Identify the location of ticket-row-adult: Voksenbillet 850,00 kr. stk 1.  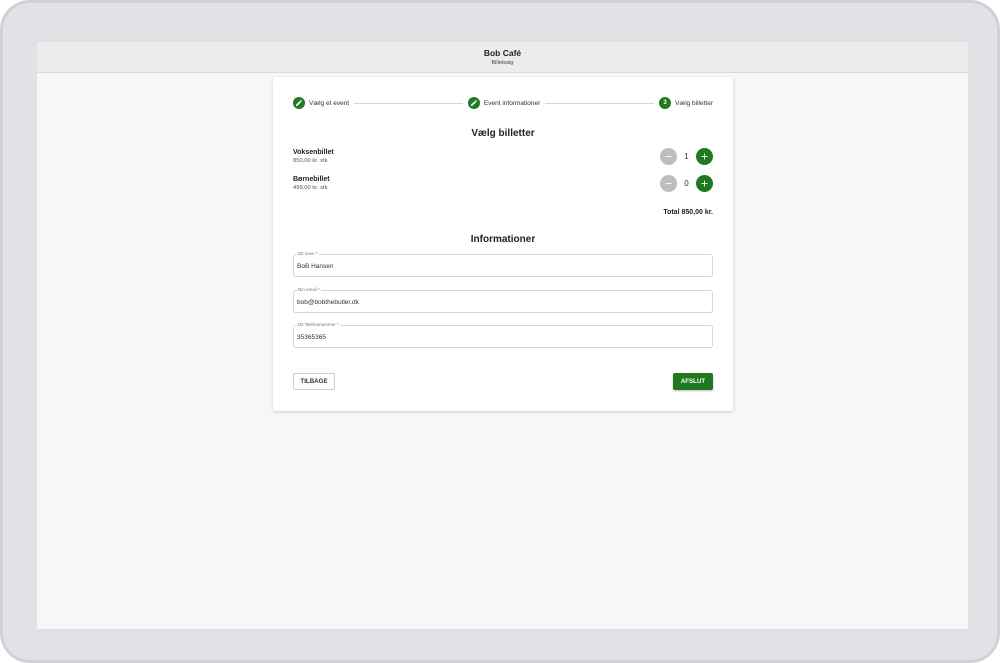
(503, 159).